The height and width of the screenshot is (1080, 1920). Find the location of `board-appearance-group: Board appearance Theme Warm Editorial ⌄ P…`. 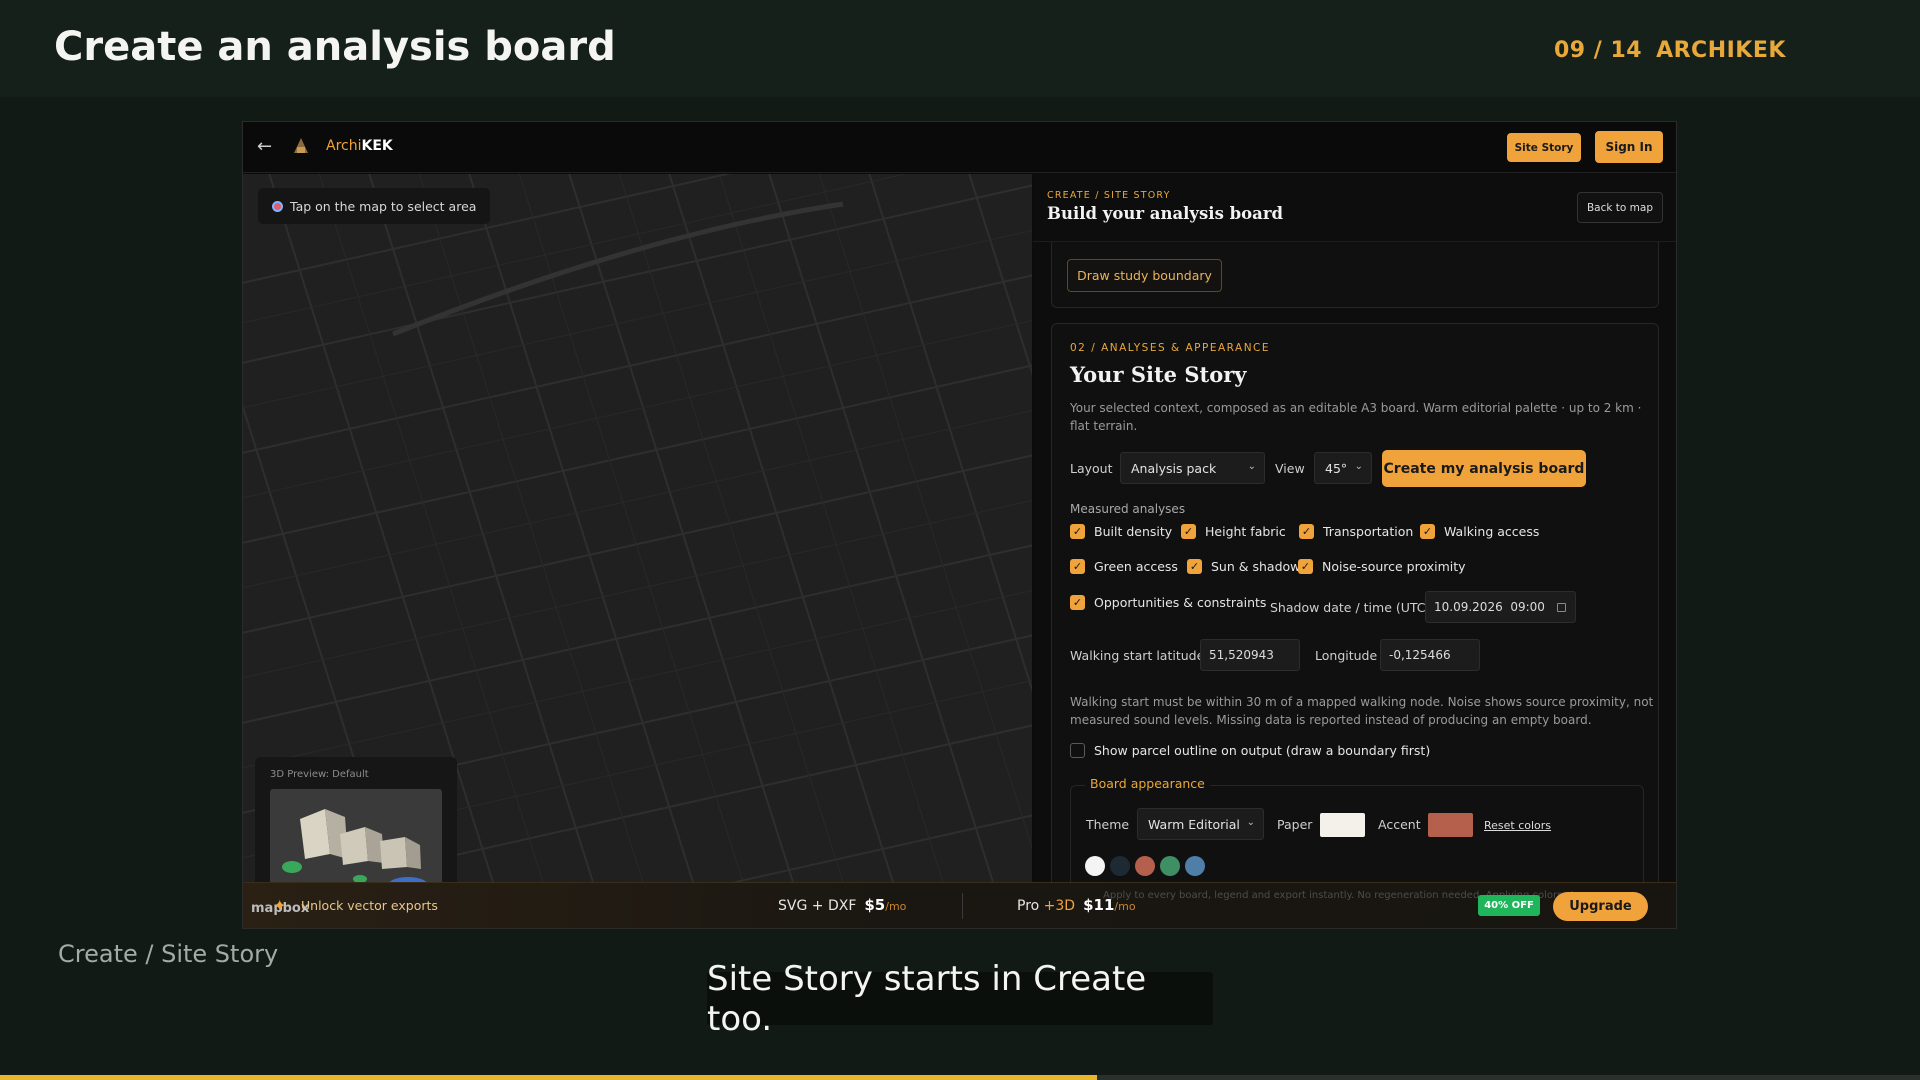

board-appearance-group: Board appearance Theme Warm Editorial ⌄ P… is located at coordinates (1357, 829).